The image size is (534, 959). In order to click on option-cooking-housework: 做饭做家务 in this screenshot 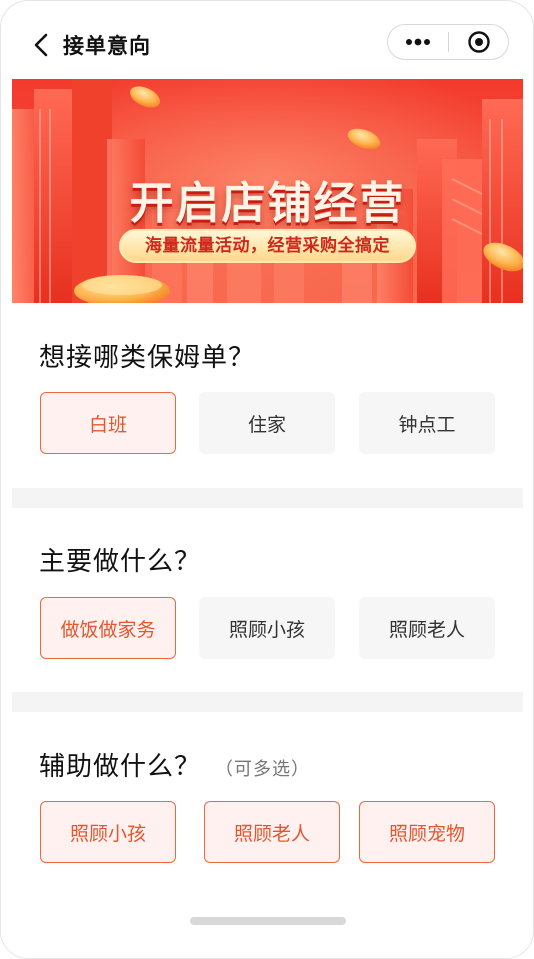, I will do `click(108, 628)`.